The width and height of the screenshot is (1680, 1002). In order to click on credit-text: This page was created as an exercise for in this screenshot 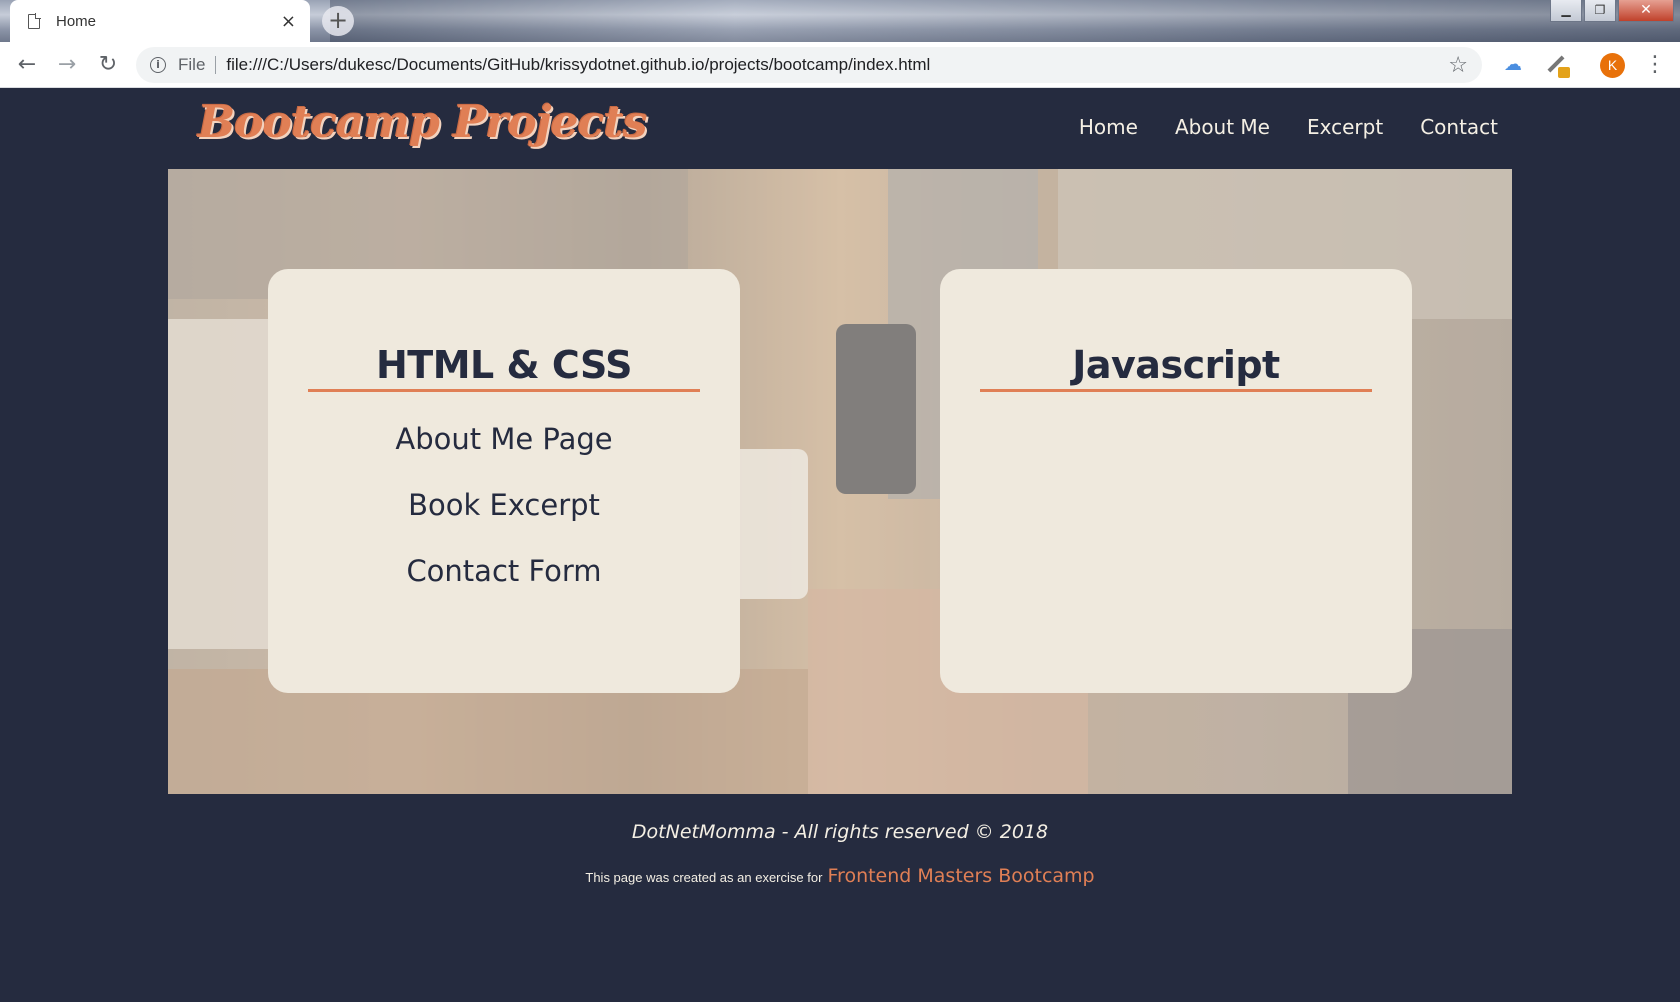, I will do `click(704, 877)`.